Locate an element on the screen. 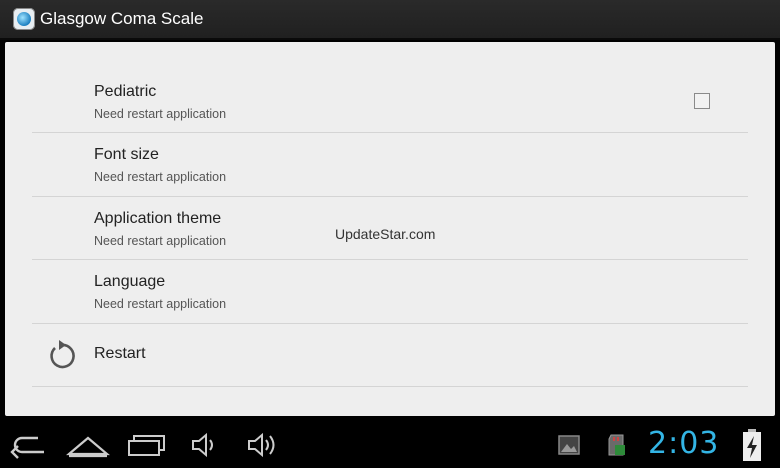  battery-charging-icon is located at coordinates (752, 445).